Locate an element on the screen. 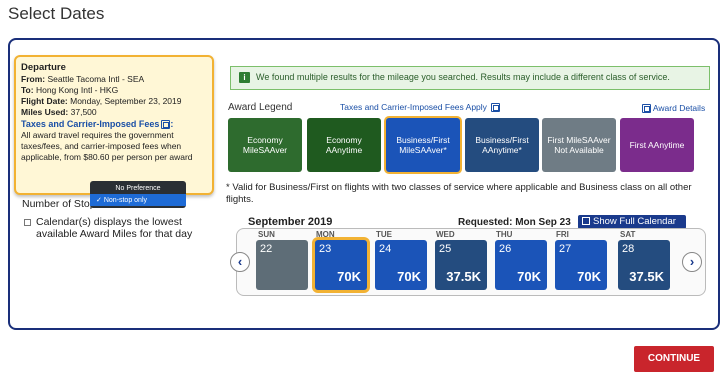 The width and height of the screenshot is (728, 380). date-value: Monday, September 23, 2019 is located at coordinates (126, 101).